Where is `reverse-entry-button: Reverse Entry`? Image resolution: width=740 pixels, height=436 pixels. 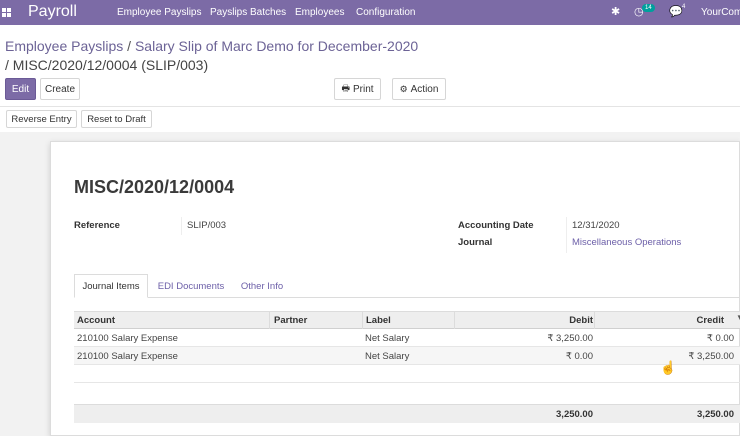 reverse-entry-button: Reverse Entry is located at coordinates (41, 119).